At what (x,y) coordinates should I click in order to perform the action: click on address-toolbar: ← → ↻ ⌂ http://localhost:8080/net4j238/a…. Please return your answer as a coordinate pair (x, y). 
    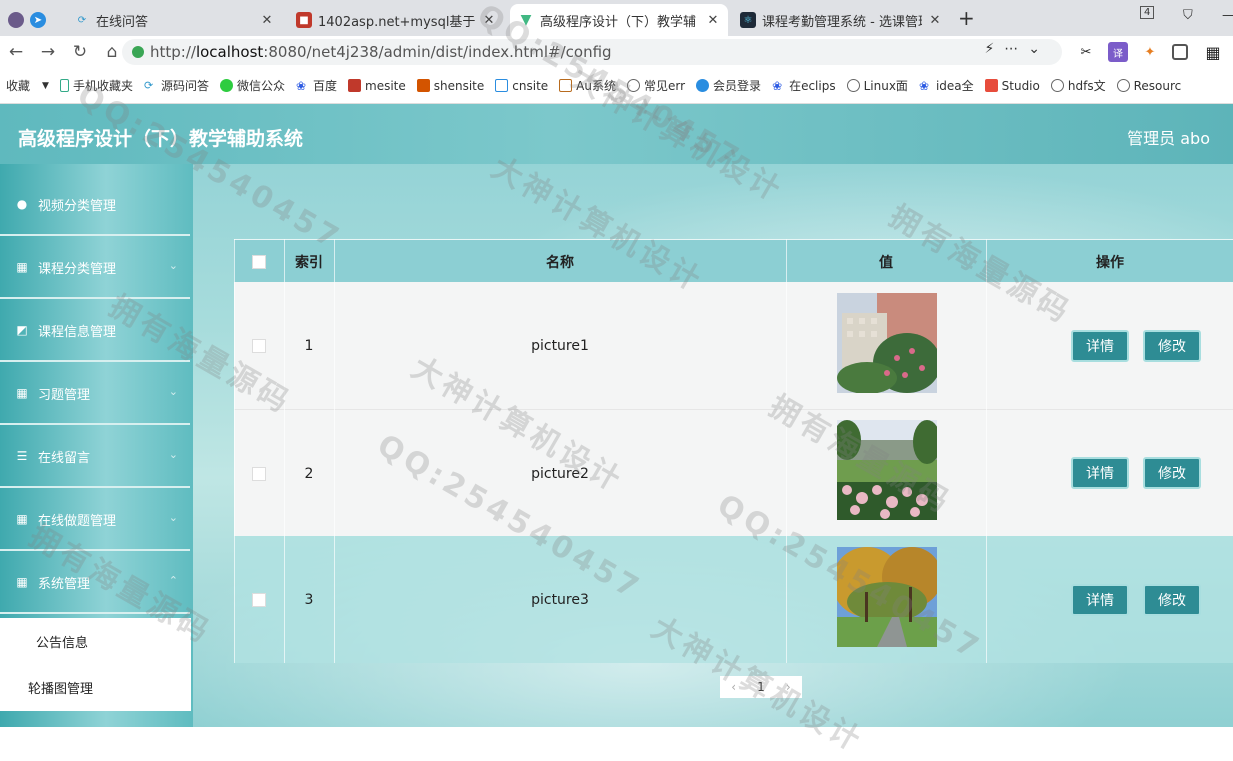
    Looking at the image, I should click on (616, 52).